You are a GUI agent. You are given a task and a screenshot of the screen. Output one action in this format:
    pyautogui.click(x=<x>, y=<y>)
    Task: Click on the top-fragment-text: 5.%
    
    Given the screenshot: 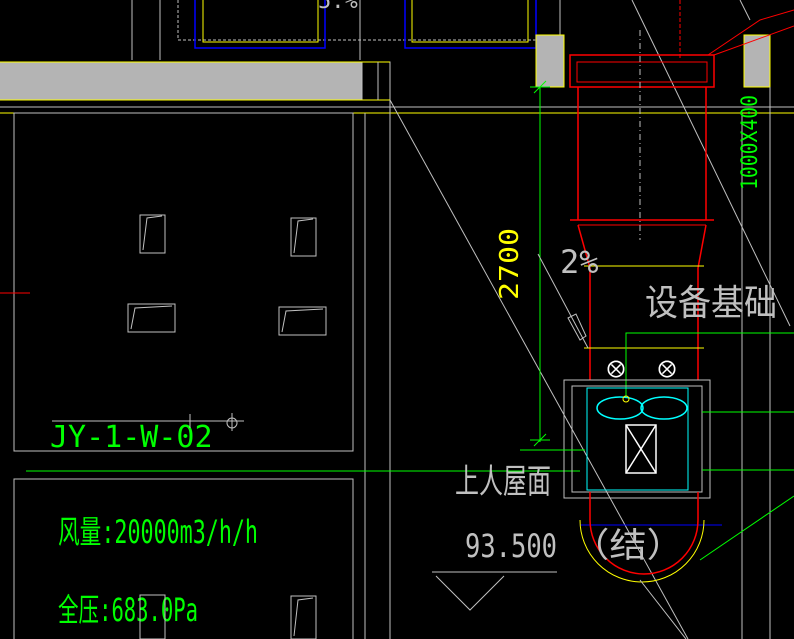 What is the action you would take?
    pyautogui.click(x=338, y=7)
    